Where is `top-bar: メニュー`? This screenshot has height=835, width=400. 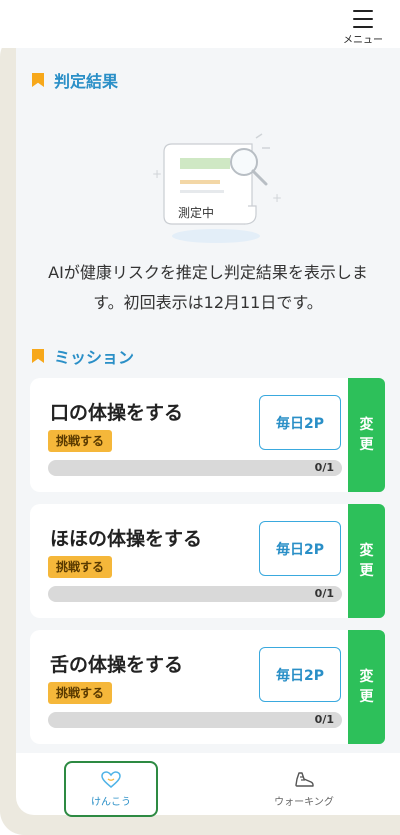
top-bar: メニュー is located at coordinates (200, 24).